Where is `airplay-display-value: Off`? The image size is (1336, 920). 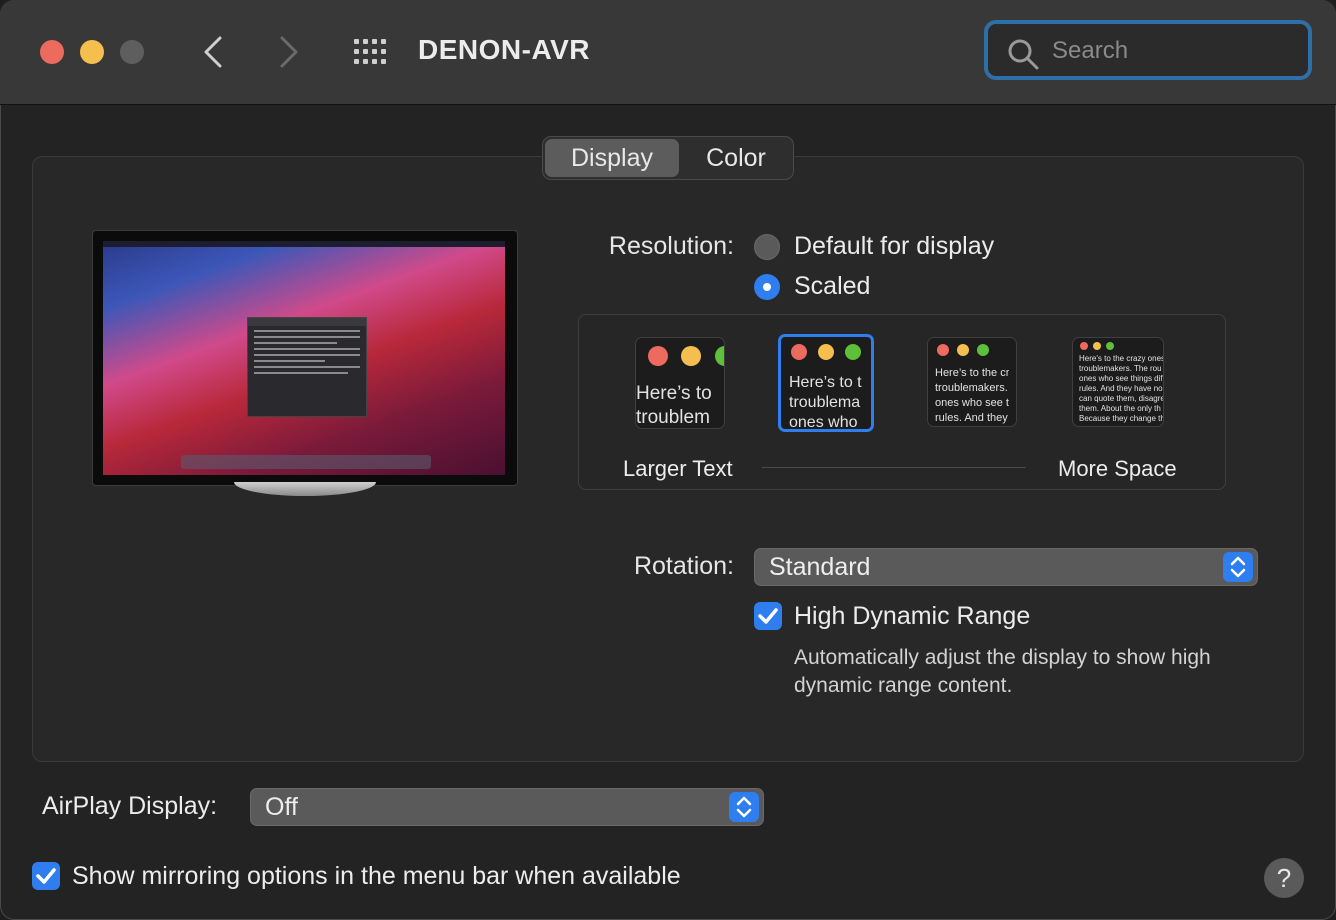 airplay-display-value: Off is located at coordinates (281, 807).